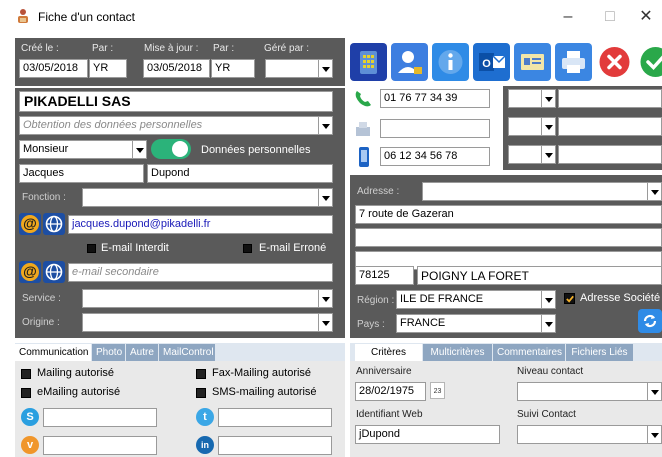 The image size is (662, 457). What do you see at coordinates (427, 434) in the screenshot?
I see `web-id-field: jDupond` at bounding box center [427, 434].